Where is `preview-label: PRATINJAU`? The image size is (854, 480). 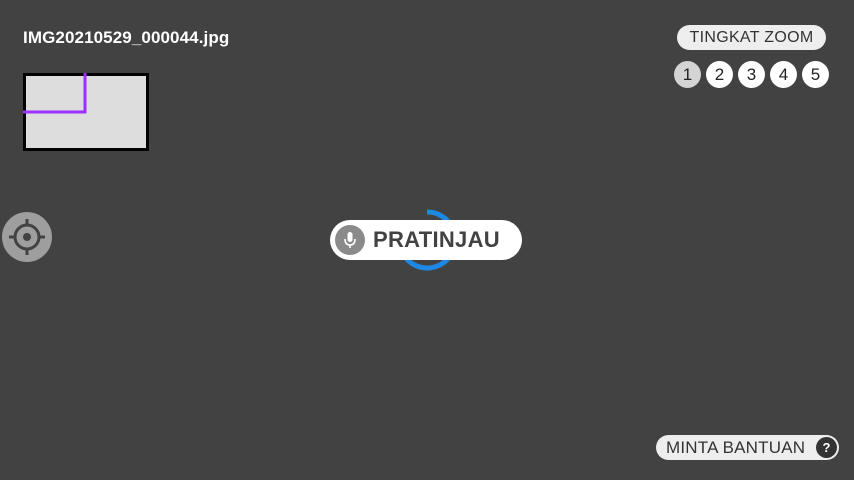
preview-label: PRATINJAU is located at coordinates (436, 239).